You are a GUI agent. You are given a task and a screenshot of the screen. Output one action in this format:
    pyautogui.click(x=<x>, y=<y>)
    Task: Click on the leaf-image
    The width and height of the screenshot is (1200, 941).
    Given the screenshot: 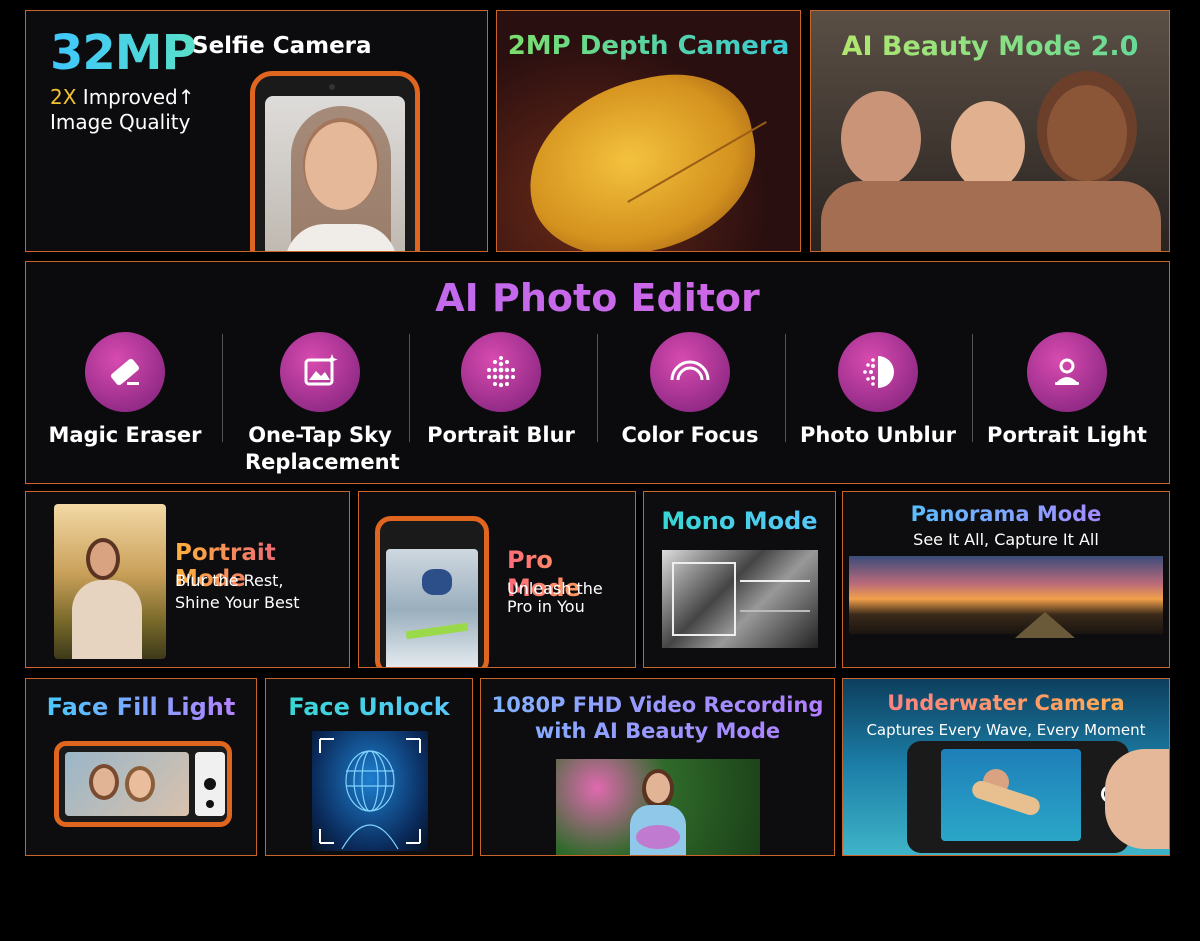 What is the action you would take?
    pyautogui.click(x=642, y=154)
    